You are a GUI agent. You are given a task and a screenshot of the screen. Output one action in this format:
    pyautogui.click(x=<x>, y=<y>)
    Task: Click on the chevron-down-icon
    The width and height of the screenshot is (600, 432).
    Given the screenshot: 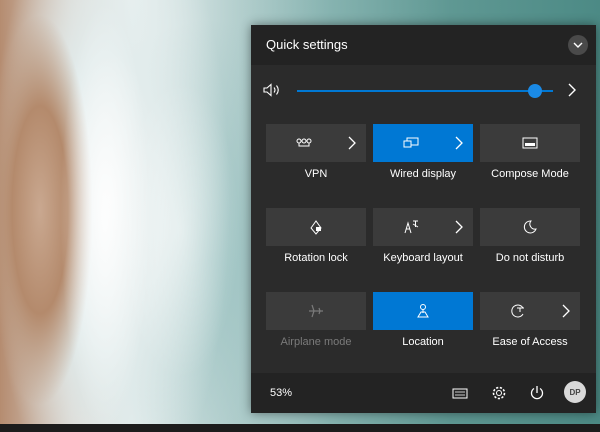 What is the action you would take?
    pyautogui.click(x=578, y=45)
    